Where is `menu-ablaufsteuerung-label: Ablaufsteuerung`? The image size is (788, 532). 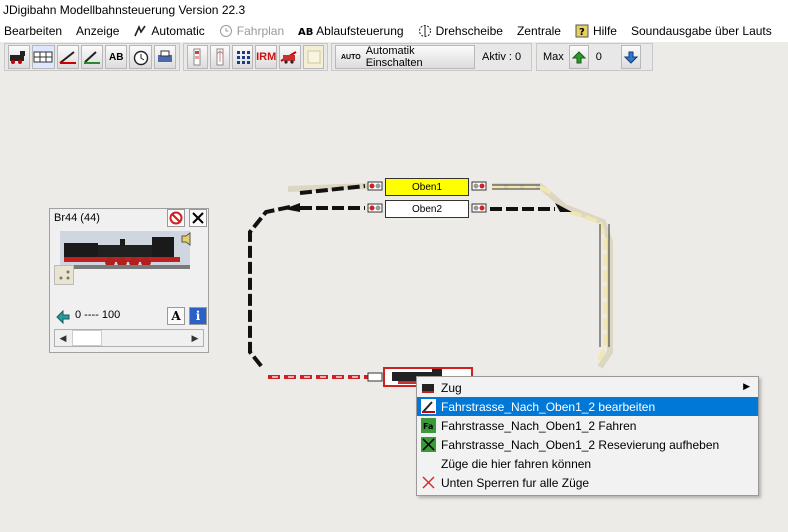
menu-ablaufsteuerung-label: Ablaufsteuerung is located at coordinates (360, 31).